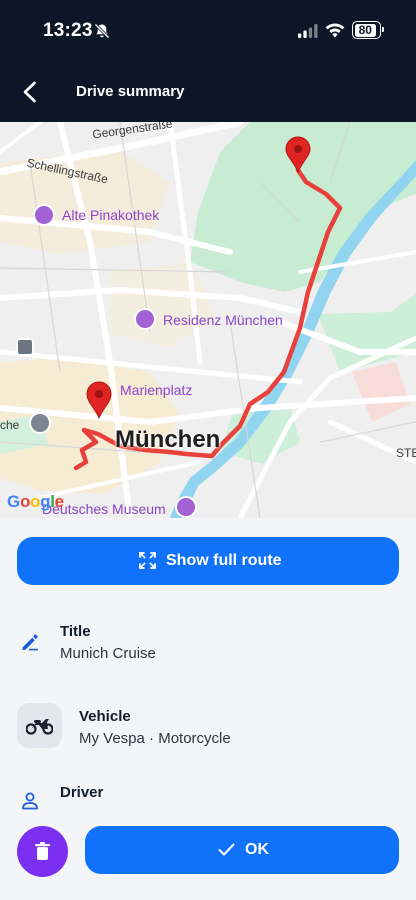 The height and width of the screenshot is (900, 416). What do you see at coordinates (40, 423) in the screenshot?
I see `church-poi-icon` at bounding box center [40, 423].